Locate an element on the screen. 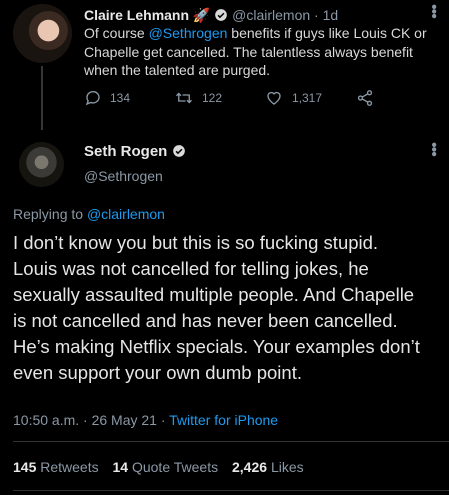 This screenshot has width=449, height=495. main-author-name-row: Seth Rogen is located at coordinates (135, 151).